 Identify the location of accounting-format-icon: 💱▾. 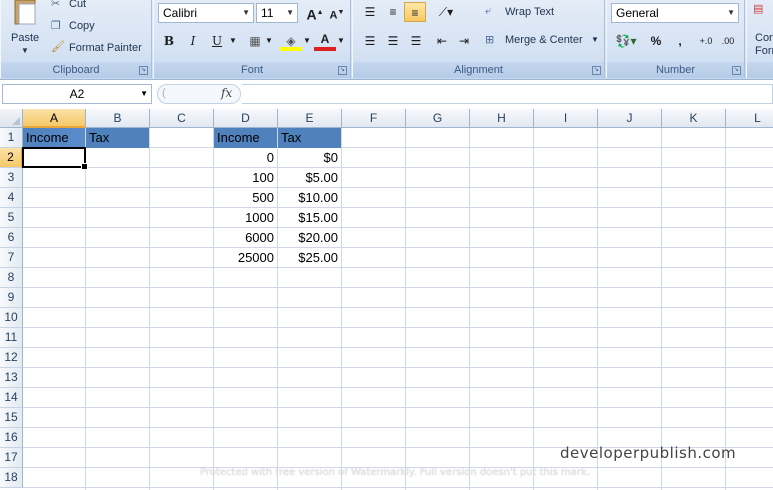
(626, 41).